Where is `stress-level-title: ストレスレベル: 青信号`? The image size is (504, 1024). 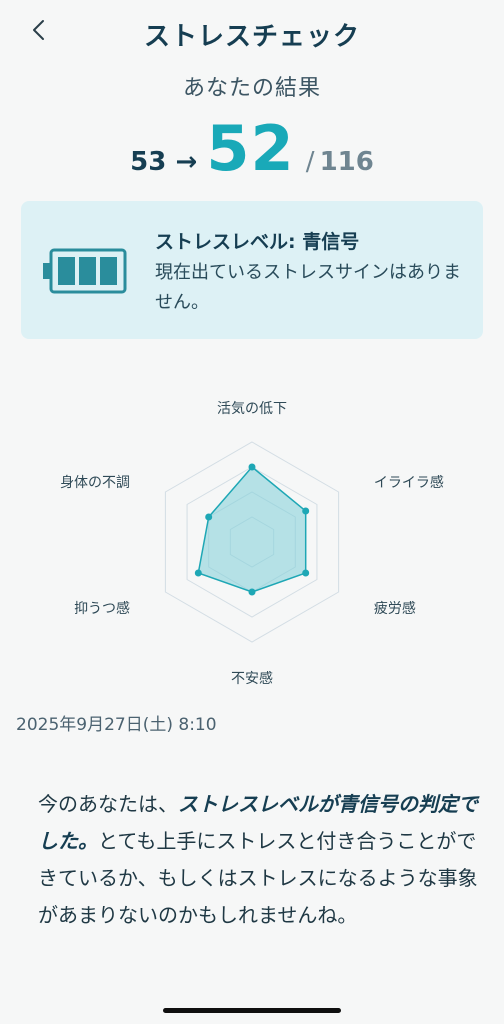
stress-level-title: ストレスレベル: 青信号 is located at coordinates (257, 242).